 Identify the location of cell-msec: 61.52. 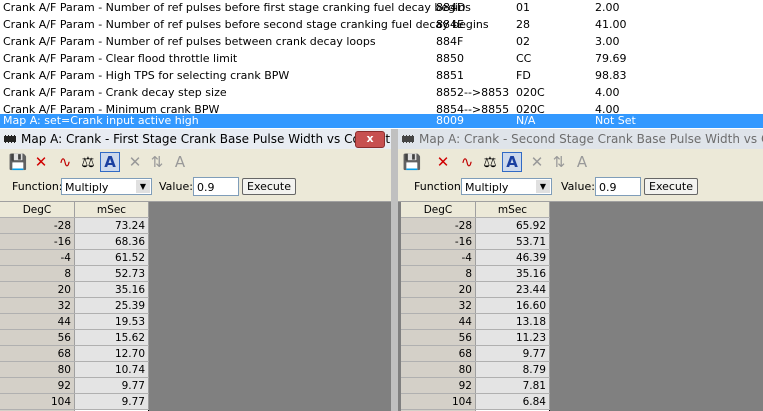
(111, 257).